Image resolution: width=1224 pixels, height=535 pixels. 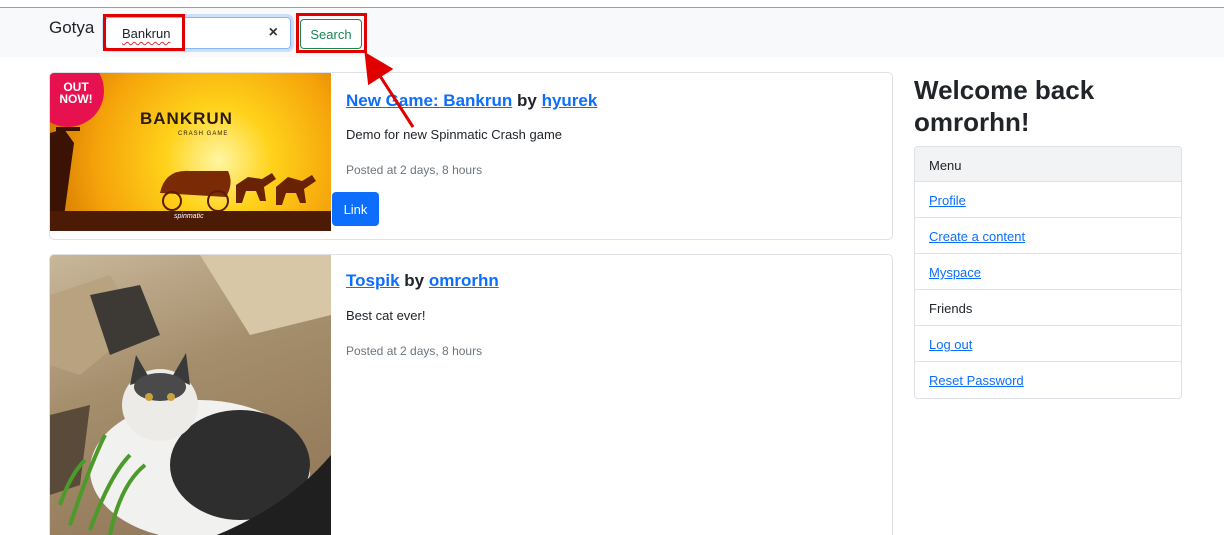 I want to click on post-thumbnail-bankrun: OUT NOW! BANKRUN CRASH GAME spinmatic, so click(x=190, y=152).